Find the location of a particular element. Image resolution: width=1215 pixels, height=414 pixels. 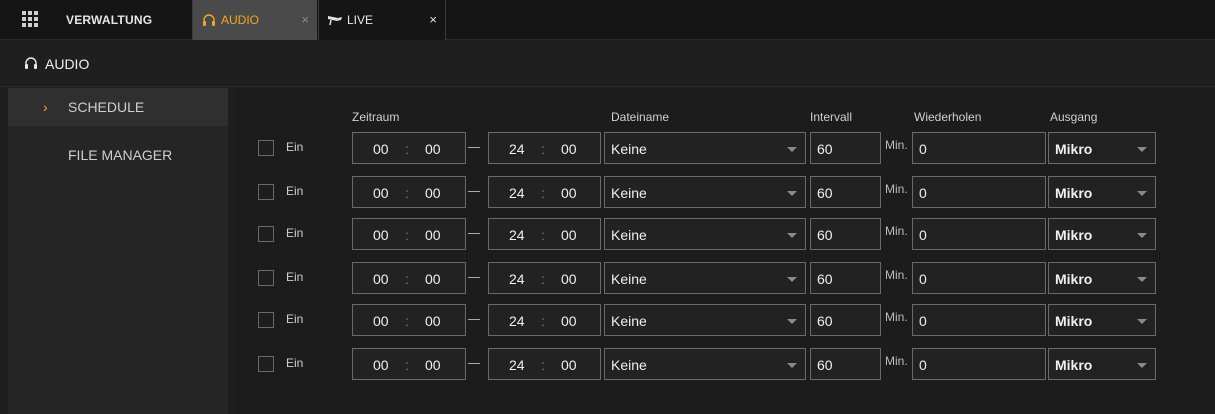

tab-audio: AUDIO × is located at coordinates (254, 20).